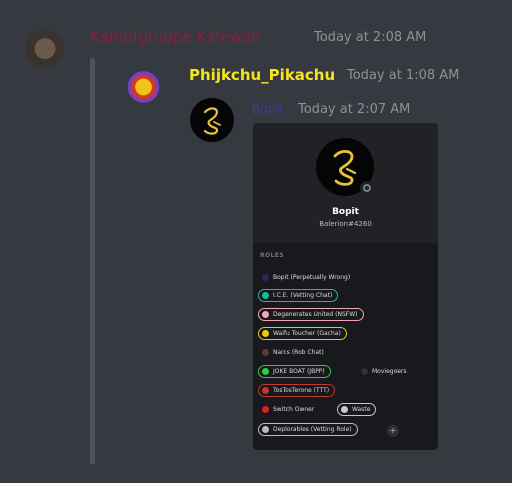 The width and height of the screenshot is (512, 483). Describe the element at coordinates (175, 37) in the screenshot. I see `kafewalt-username: Kampfgruppe Kafewalt` at that location.